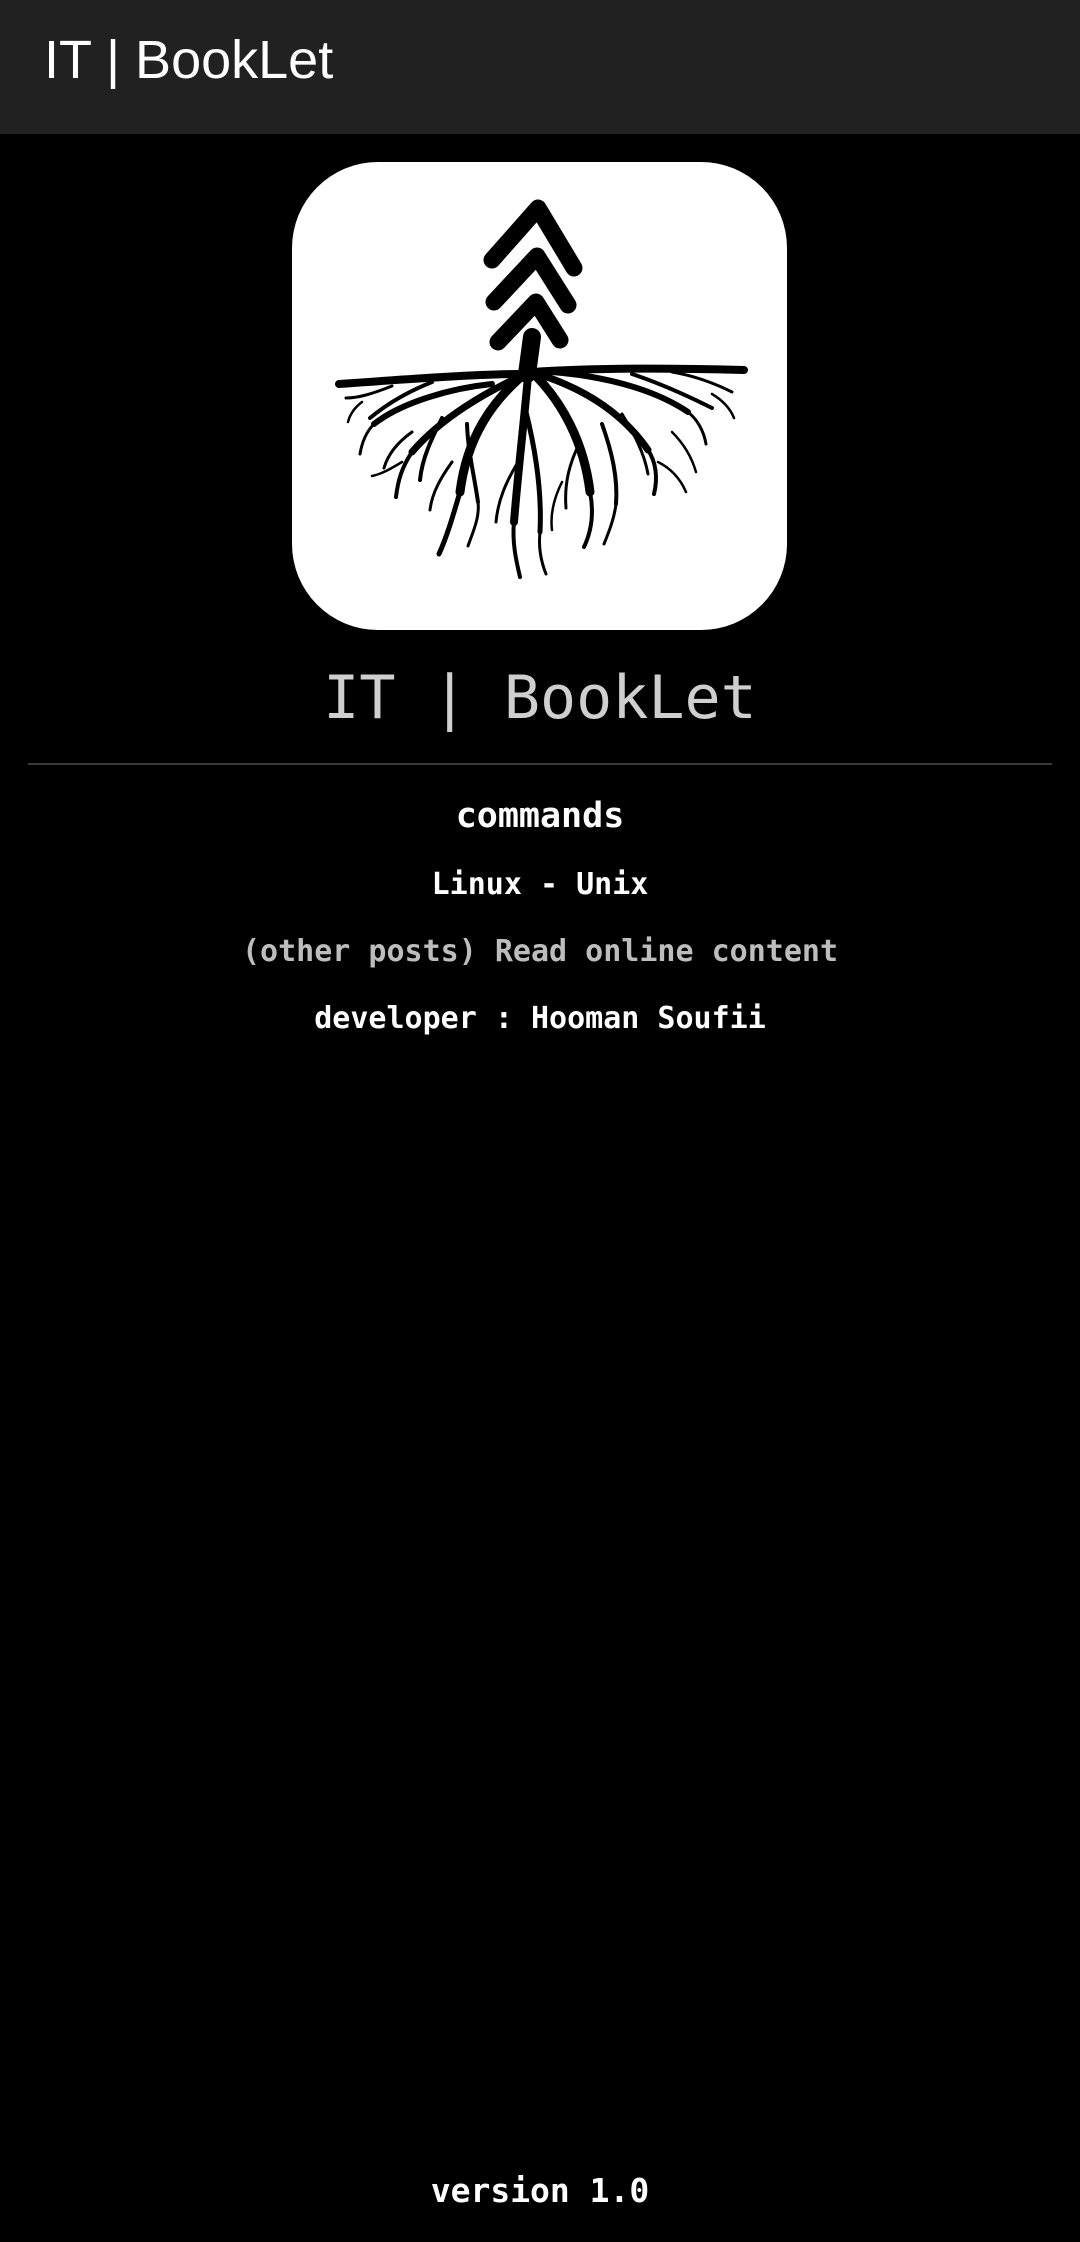  I want to click on app-name-heading: IT | BookLet, so click(540, 698).